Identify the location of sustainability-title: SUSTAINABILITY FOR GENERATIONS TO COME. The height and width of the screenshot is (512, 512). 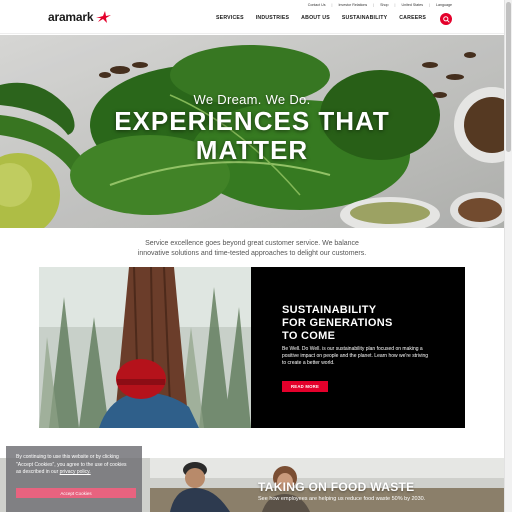
(362, 323).